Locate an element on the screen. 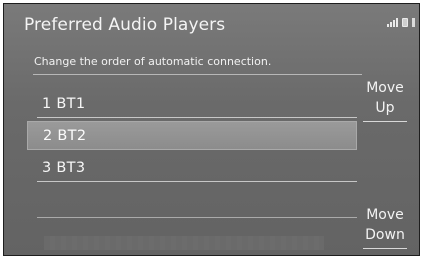  divider is located at coordinates (197, 74).